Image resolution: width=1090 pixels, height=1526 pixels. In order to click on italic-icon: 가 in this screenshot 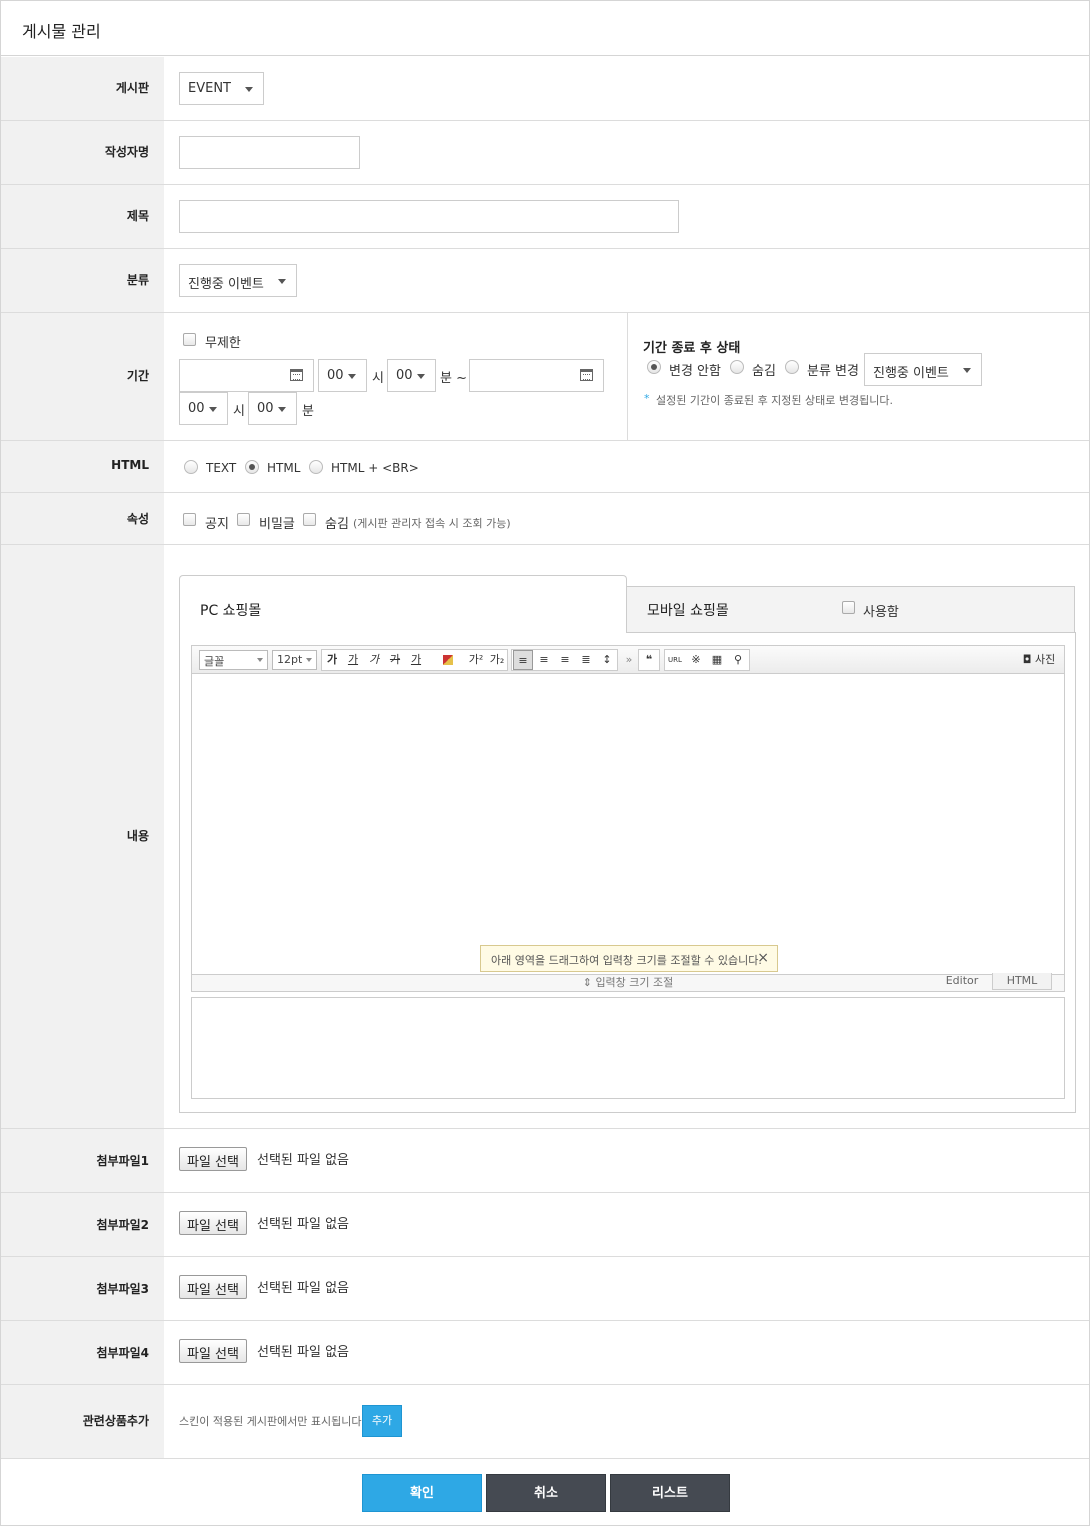, I will do `click(374, 660)`.